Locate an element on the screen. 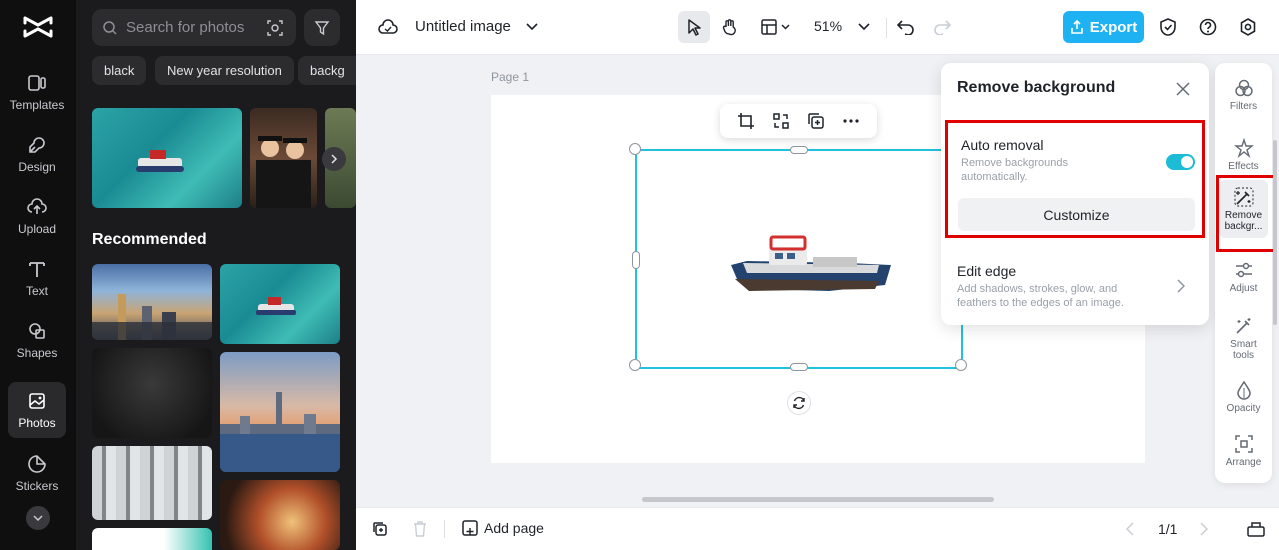 The image size is (1279, 550). rail-label: Photos is located at coordinates (37, 423).